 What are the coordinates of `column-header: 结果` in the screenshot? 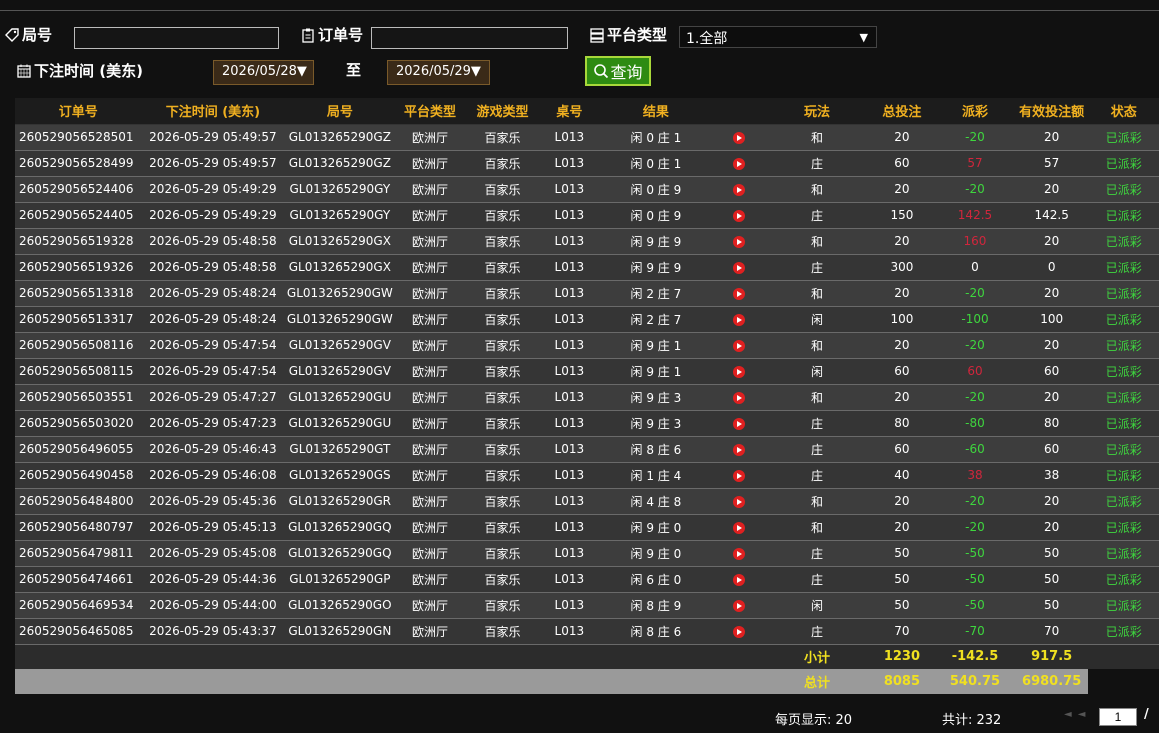 It's located at (656, 111).